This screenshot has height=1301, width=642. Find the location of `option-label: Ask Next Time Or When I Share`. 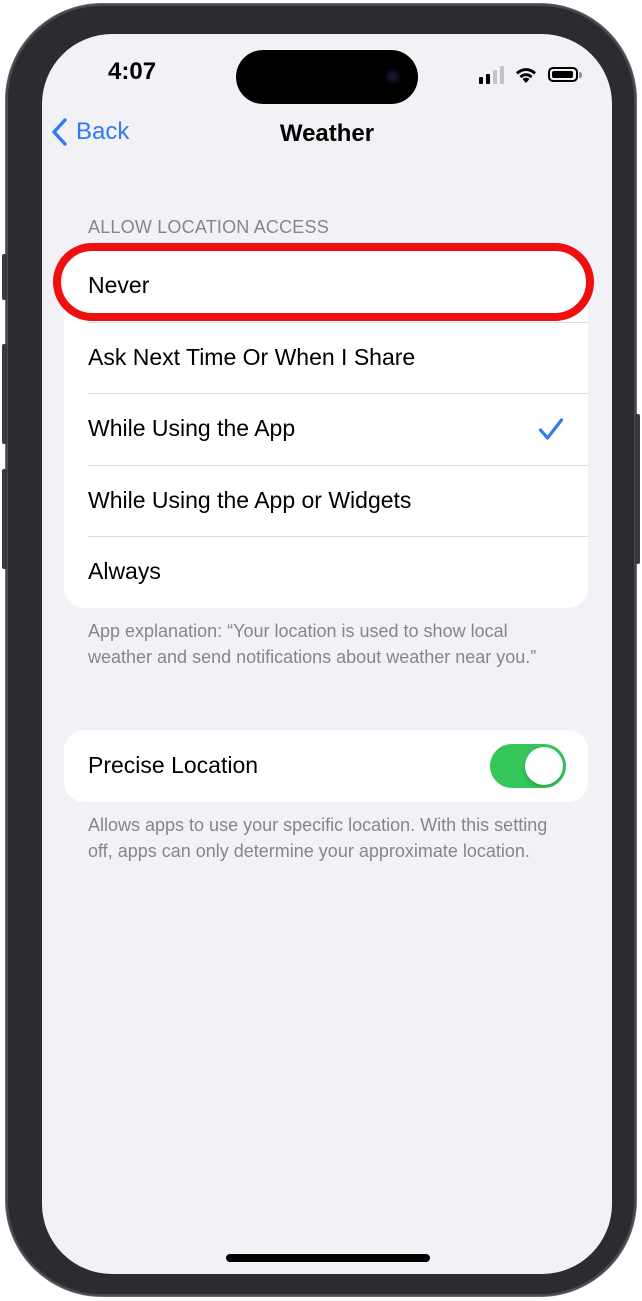

option-label: Ask Next Time Or When I Share is located at coordinates (252, 356).